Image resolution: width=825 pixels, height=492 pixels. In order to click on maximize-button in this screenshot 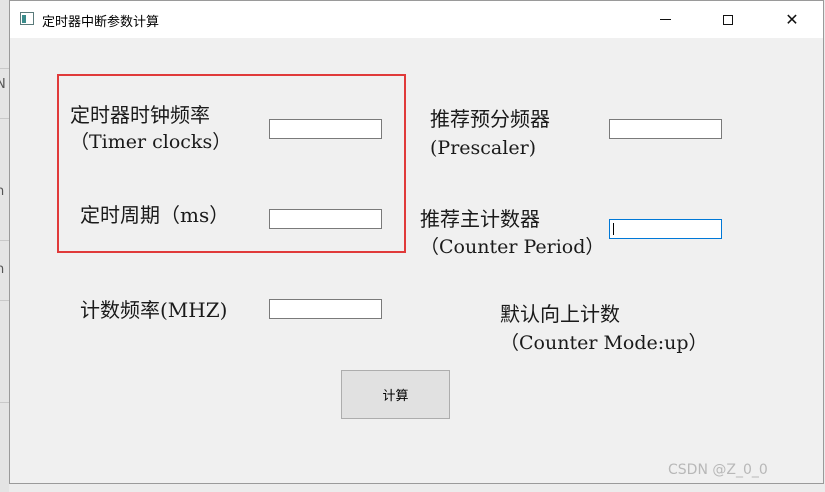, I will do `click(728, 19)`.